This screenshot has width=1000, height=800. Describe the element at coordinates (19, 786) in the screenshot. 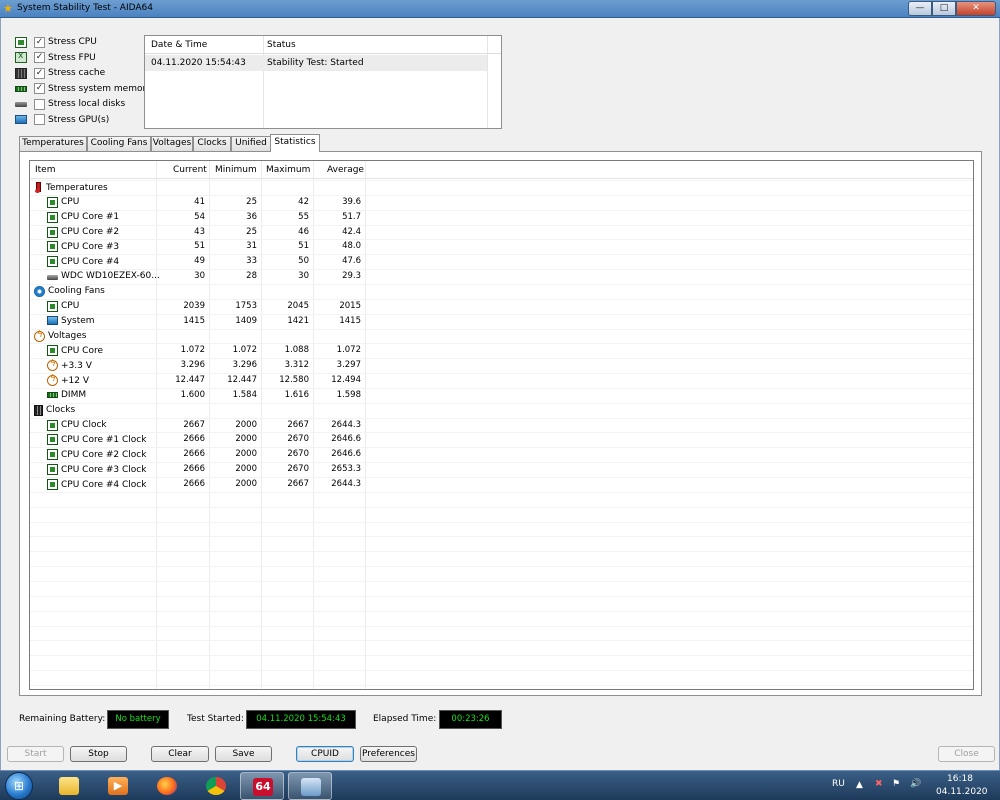

I see `start-menu-button: ⊞` at that location.